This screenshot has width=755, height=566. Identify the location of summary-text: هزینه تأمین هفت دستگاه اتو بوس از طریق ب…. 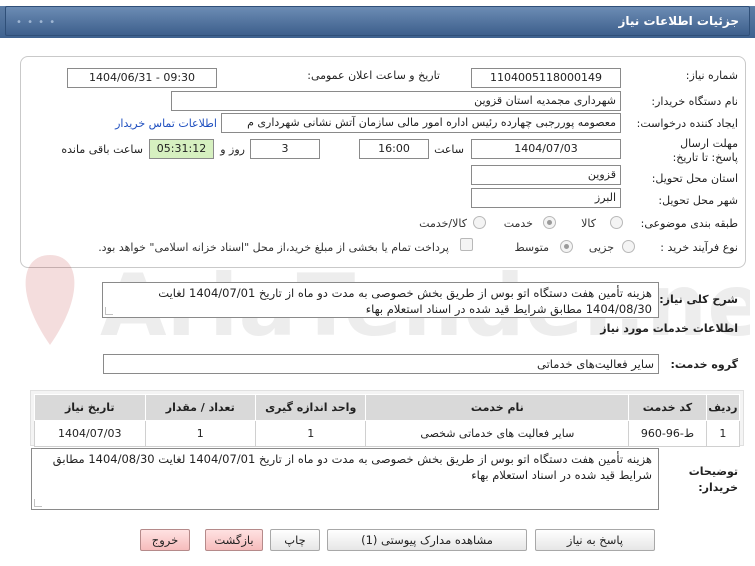
(405, 301).